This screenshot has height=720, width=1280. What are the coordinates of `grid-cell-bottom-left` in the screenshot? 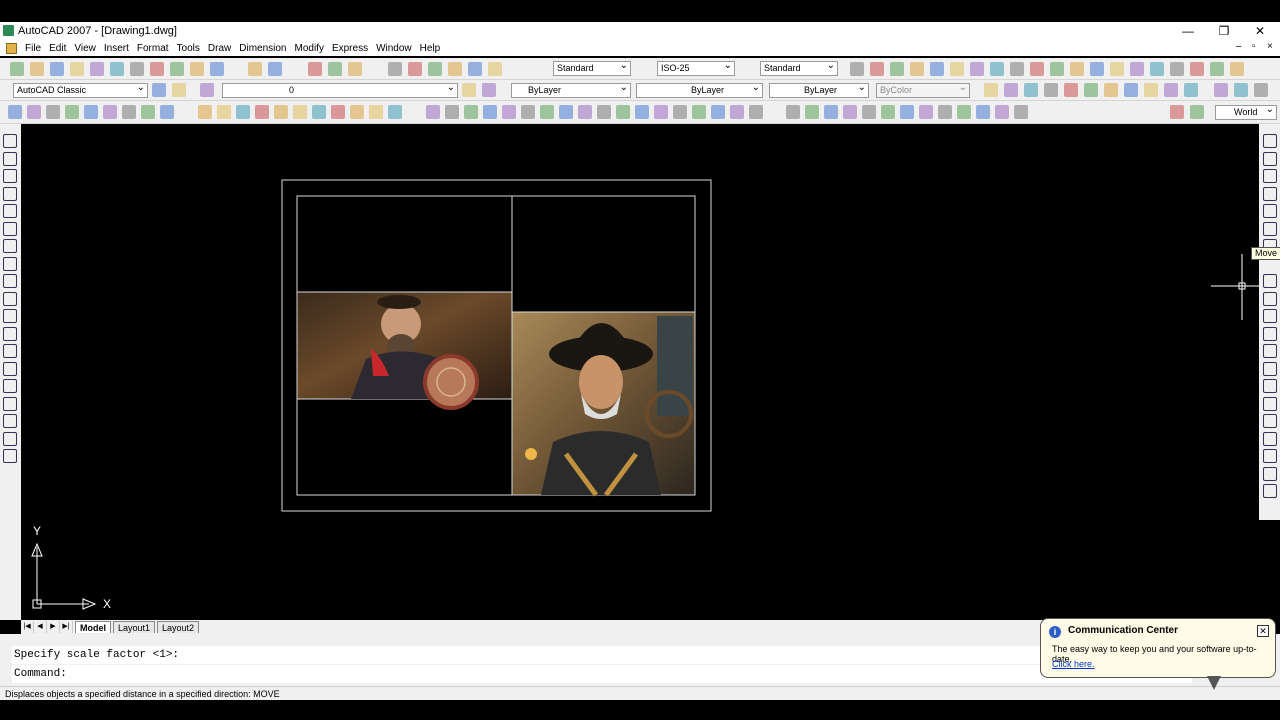 It's located at (404, 447).